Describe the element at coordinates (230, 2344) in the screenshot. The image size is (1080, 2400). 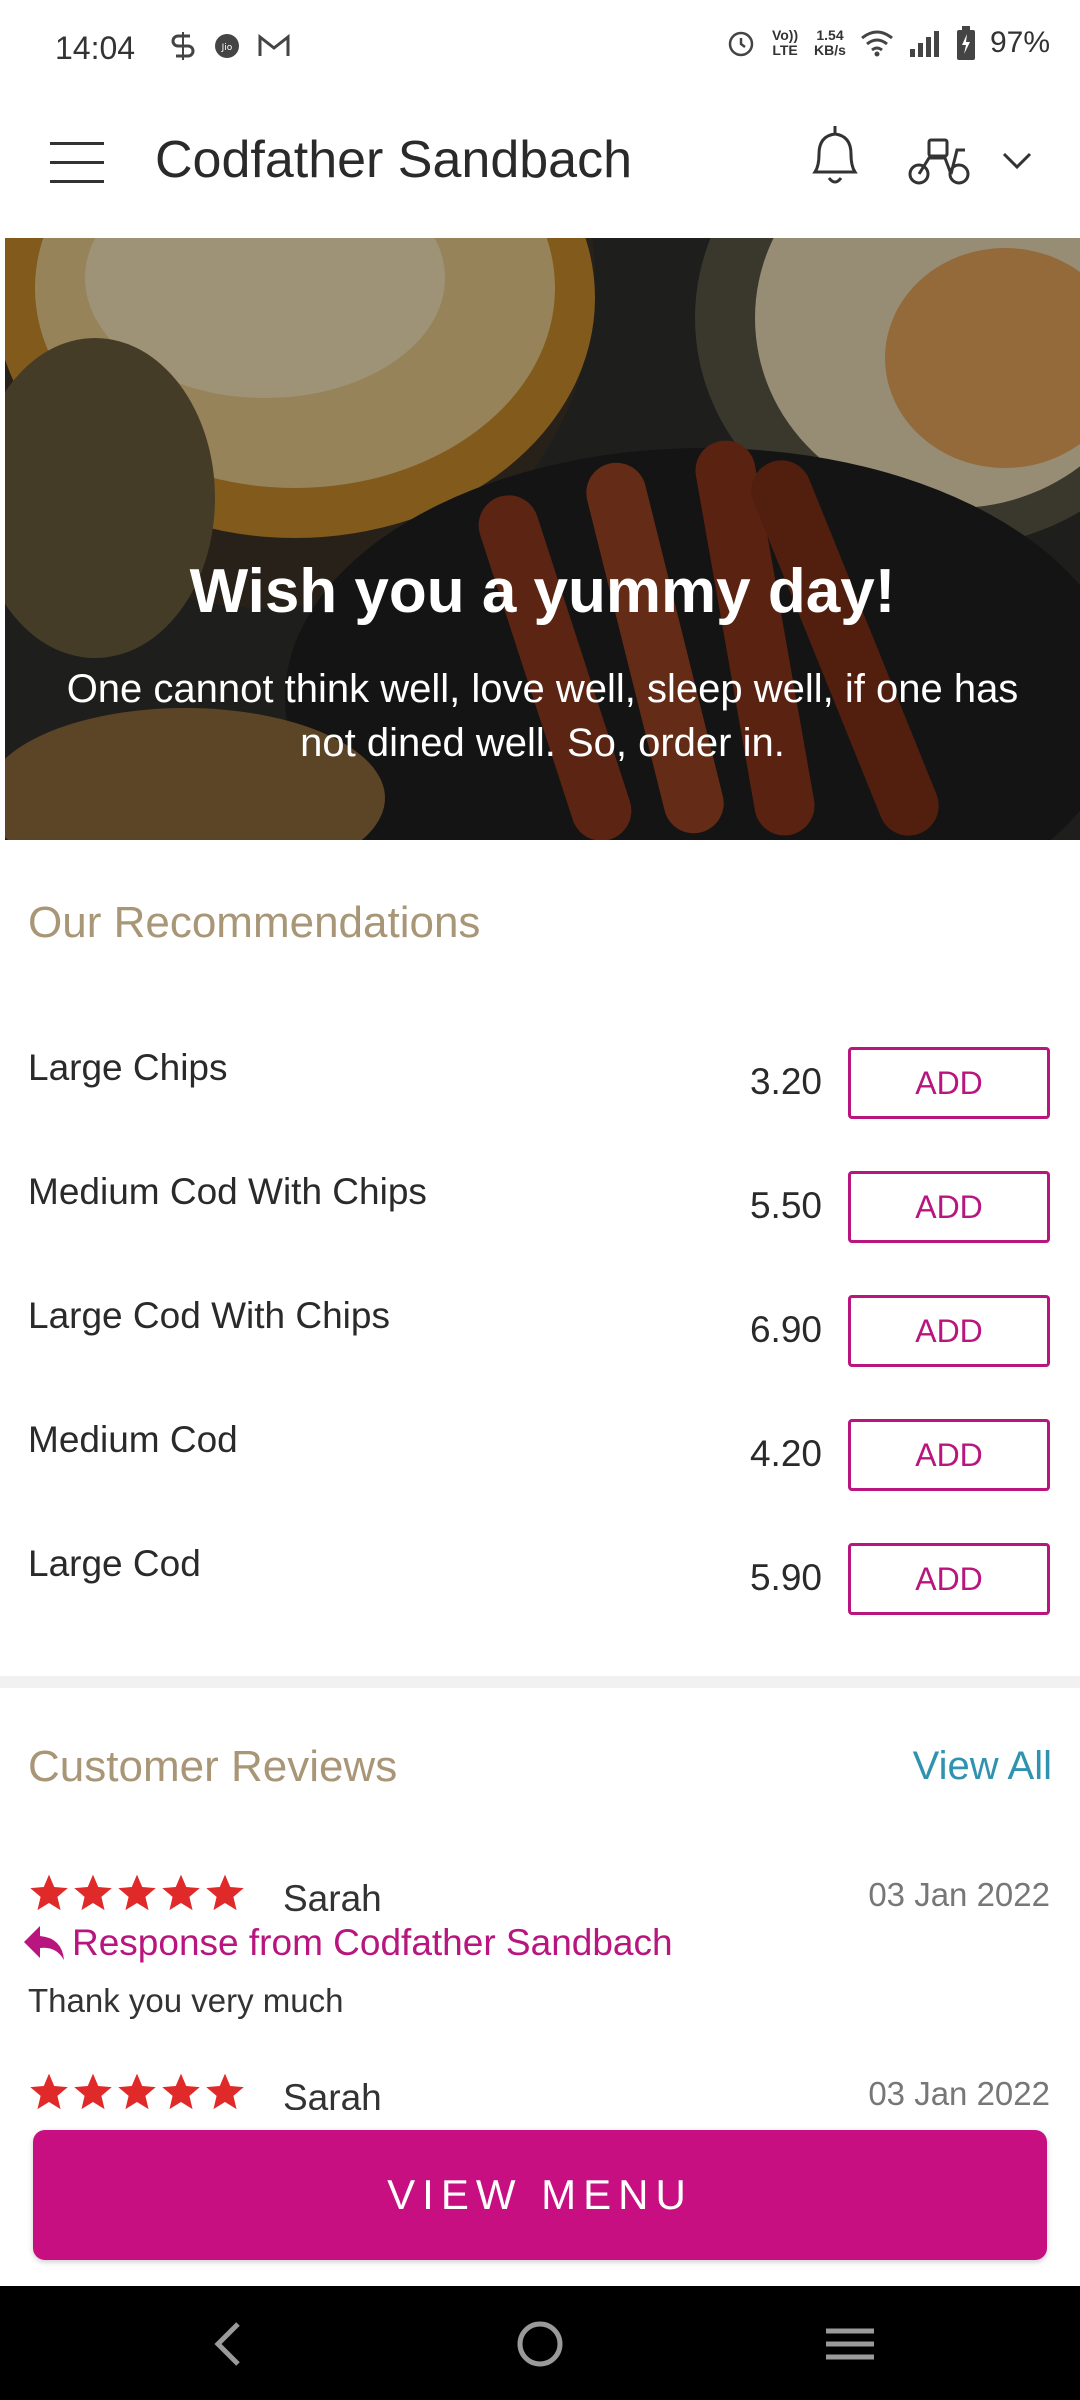
I see `back-icon` at that location.